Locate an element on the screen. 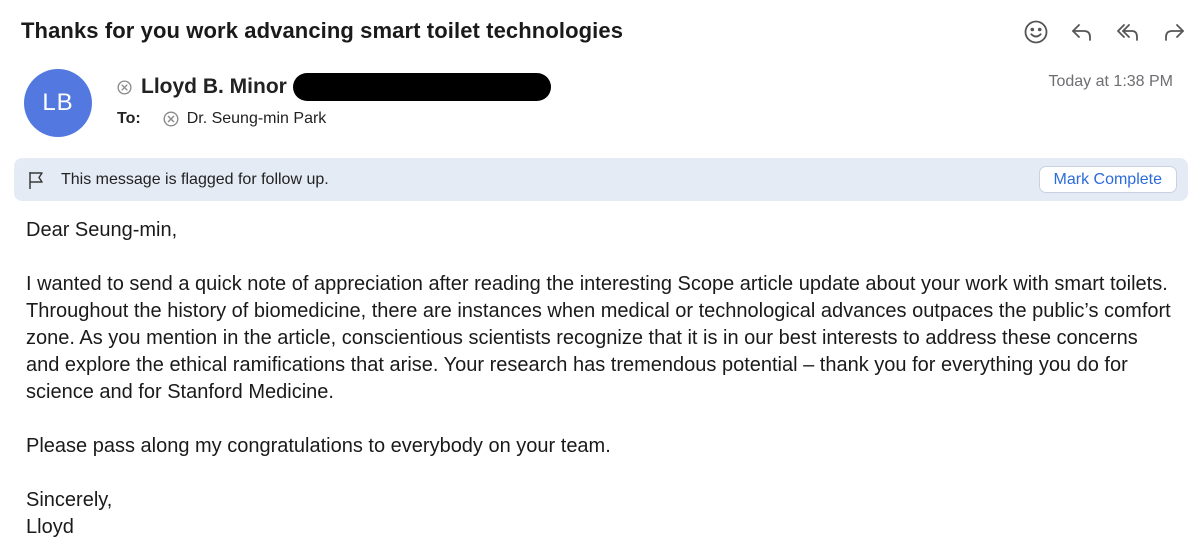 Image resolution: width=1200 pixels, height=559 pixels. sender-avatar: LB is located at coordinates (58, 103).